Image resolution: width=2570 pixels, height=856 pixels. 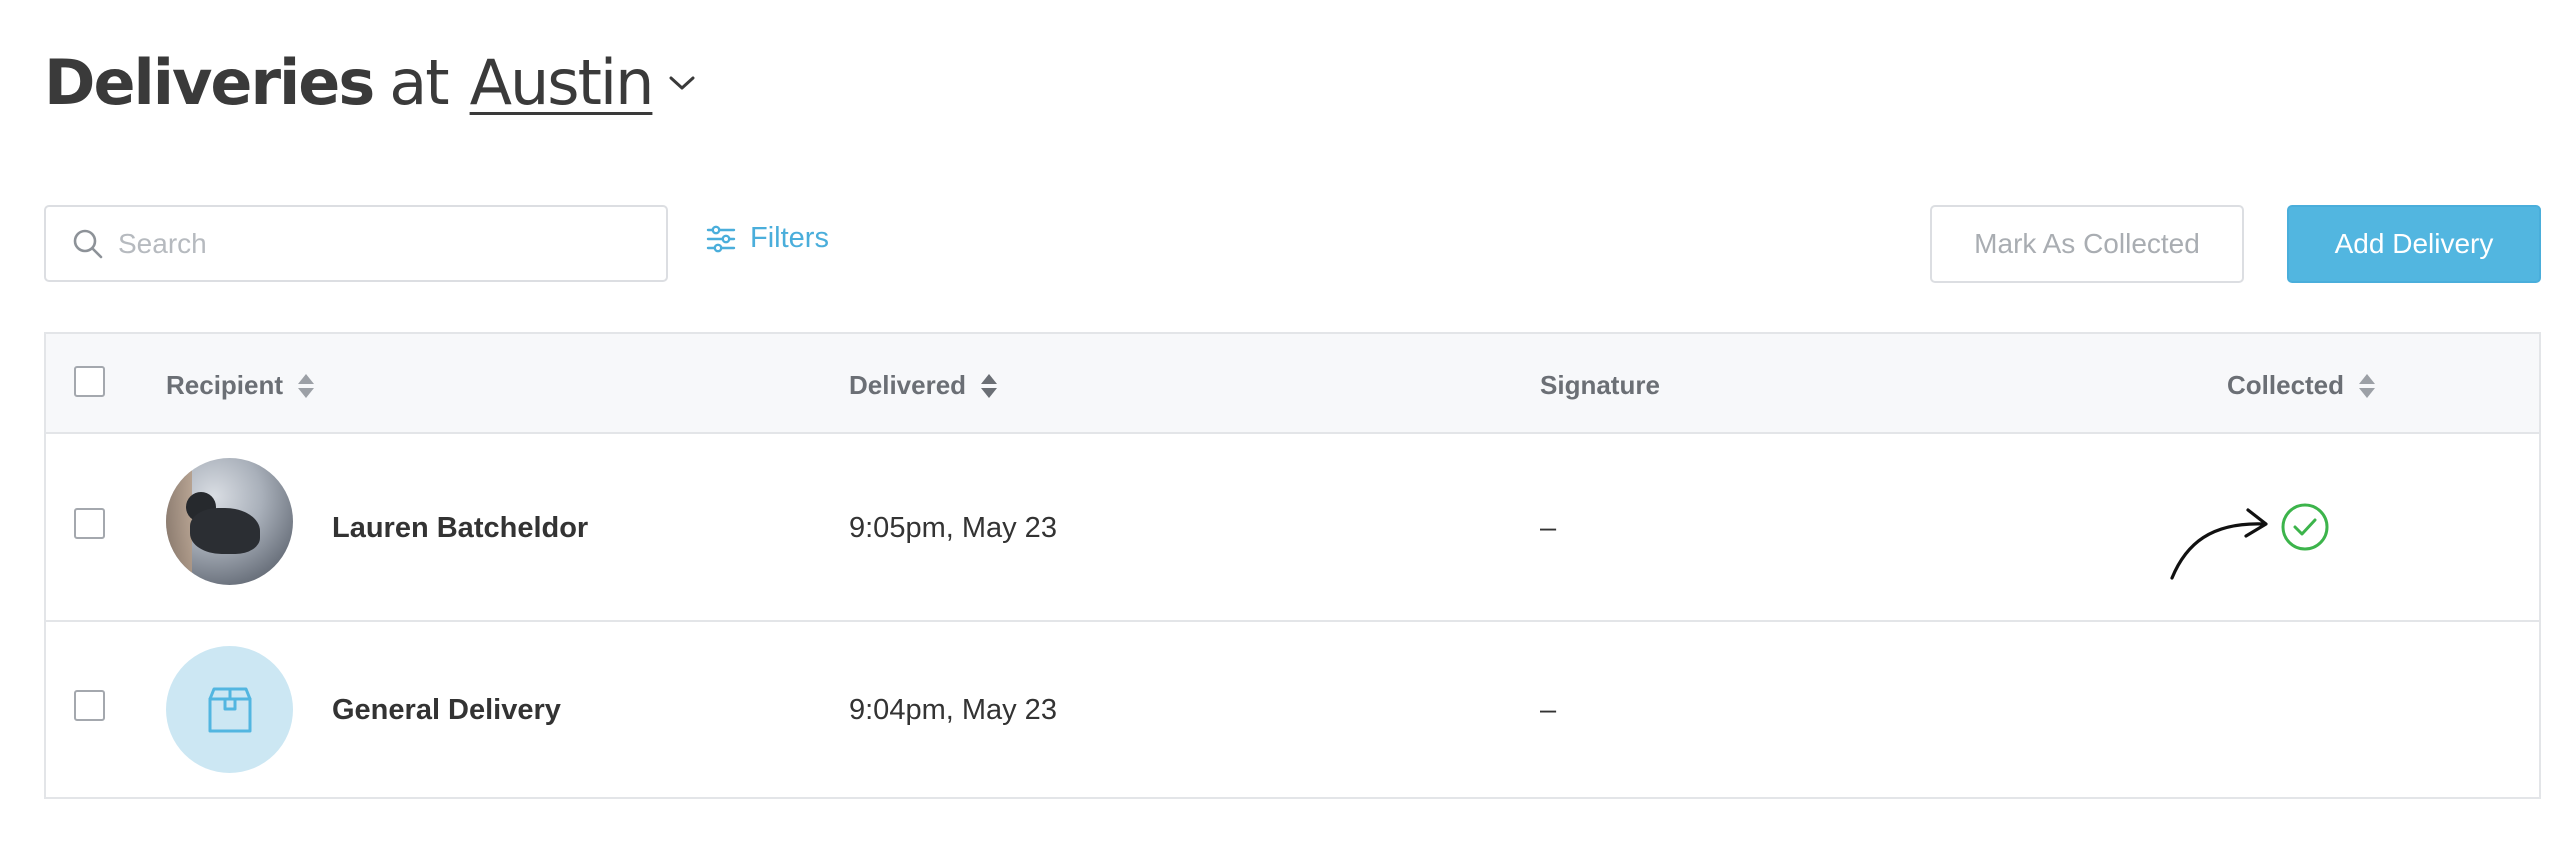 What do you see at coordinates (89, 381) in the screenshot?
I see `select-all-checkbox` at bounding box center [89, 381].